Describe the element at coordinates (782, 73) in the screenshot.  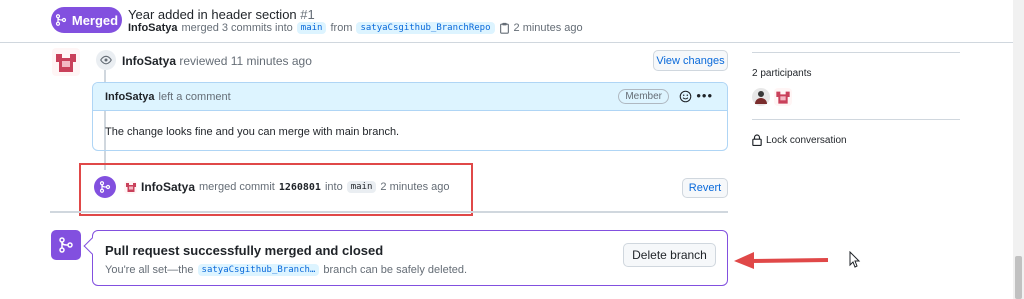
I see `participants-label: 2 participants` at that location.